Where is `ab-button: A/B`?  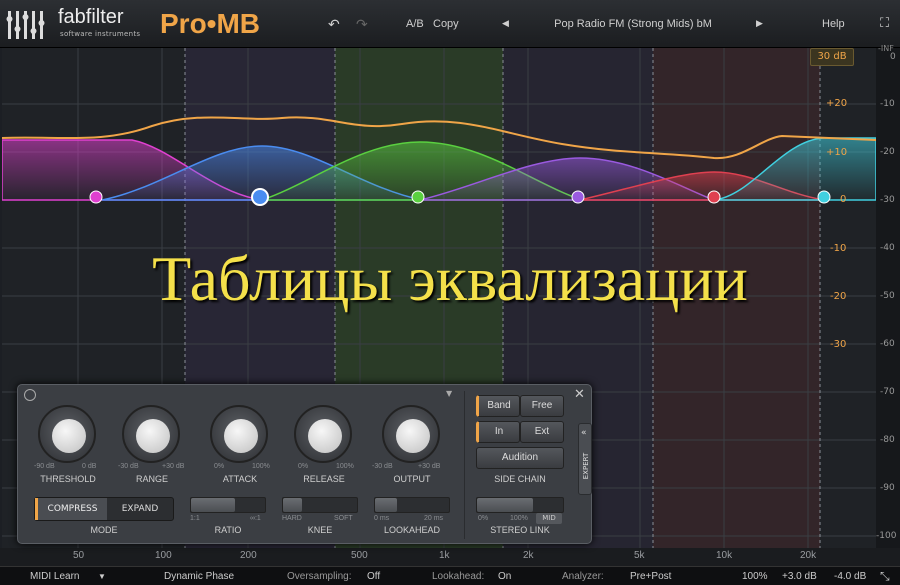
ab-button: A/B is located at coordinates (415, 24).